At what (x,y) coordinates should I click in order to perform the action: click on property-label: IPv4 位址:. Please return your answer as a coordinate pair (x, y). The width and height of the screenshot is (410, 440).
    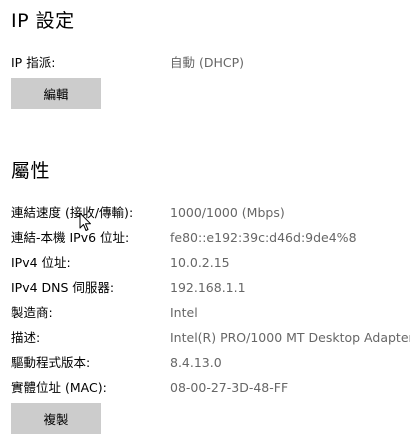
    Looking at the image, I should click on (41, 262).